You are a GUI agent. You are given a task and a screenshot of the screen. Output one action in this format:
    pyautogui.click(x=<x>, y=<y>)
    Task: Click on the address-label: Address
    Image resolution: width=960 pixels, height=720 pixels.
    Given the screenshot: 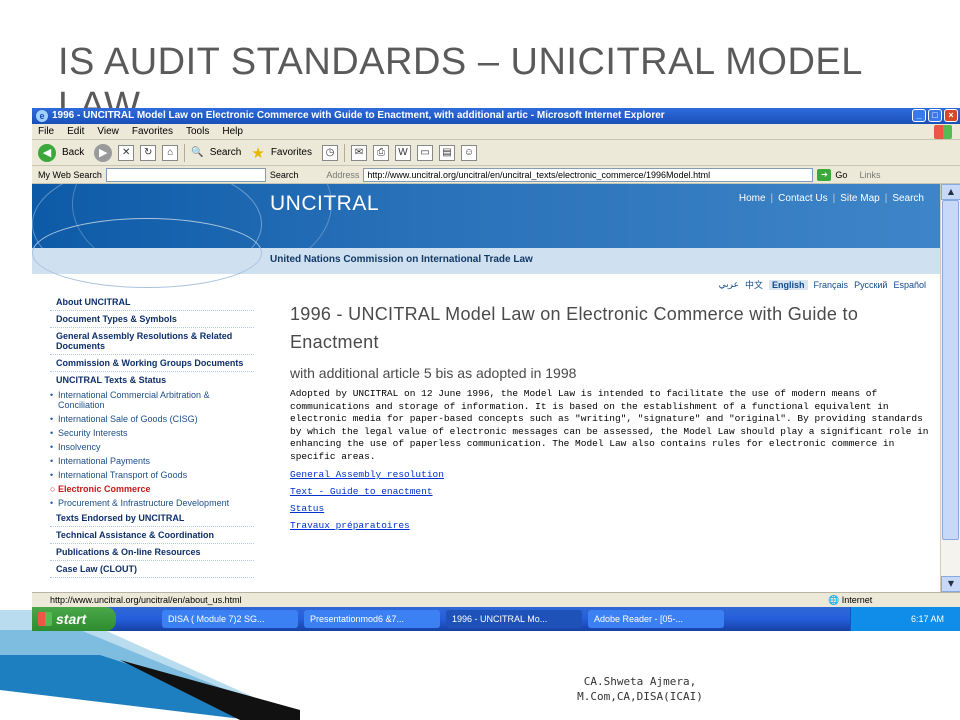 What is the action you would take?
    pyautogui.click(x=343, y=174)
    